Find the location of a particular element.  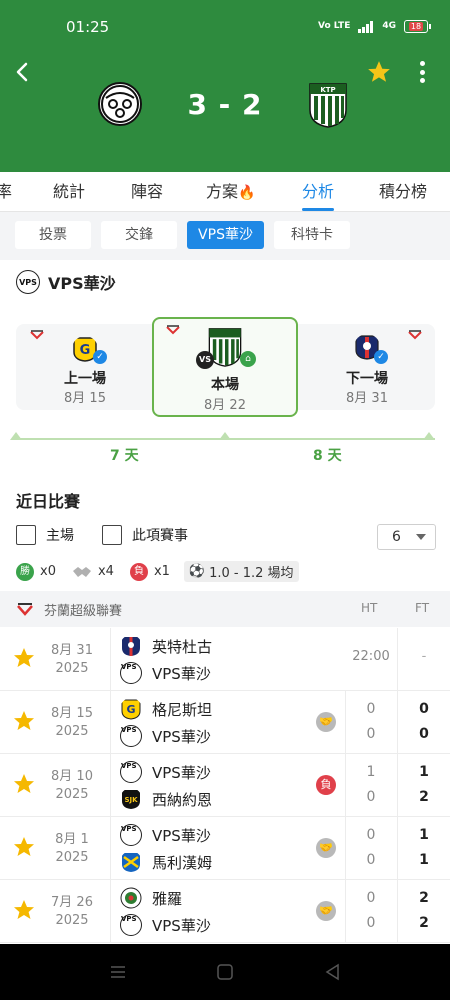

filter-home-checkbox: 主場 is located at coordinates (45, 535).